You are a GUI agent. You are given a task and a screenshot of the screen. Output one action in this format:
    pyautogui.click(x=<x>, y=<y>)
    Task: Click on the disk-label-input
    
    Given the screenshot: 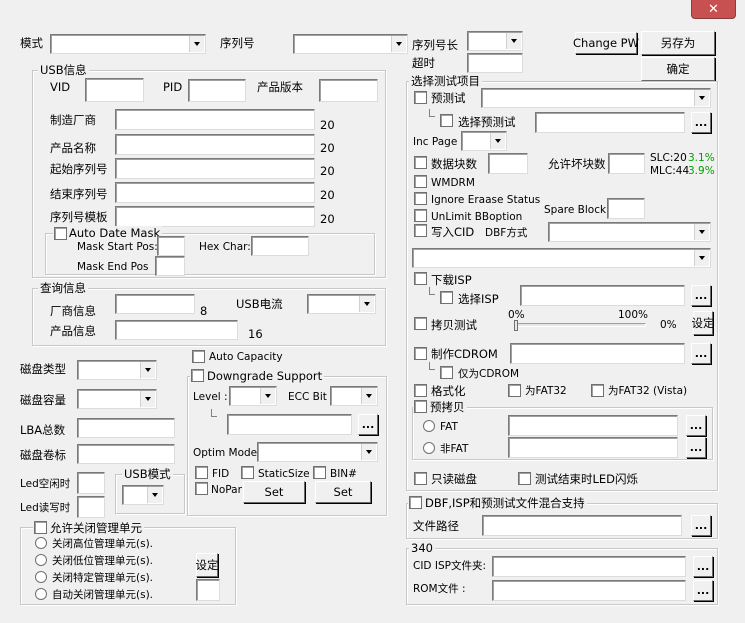 What is the action you would take?
    pyautogui.click(x=126, y=454)
    